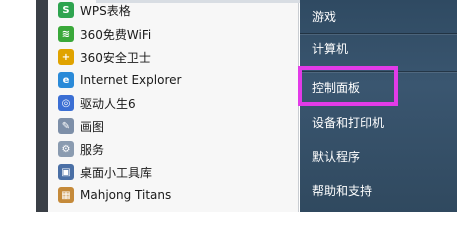 The width and height of the screenshot is (457, 240). I want to click on place-item-label: 控制面板, so click(336, 87).